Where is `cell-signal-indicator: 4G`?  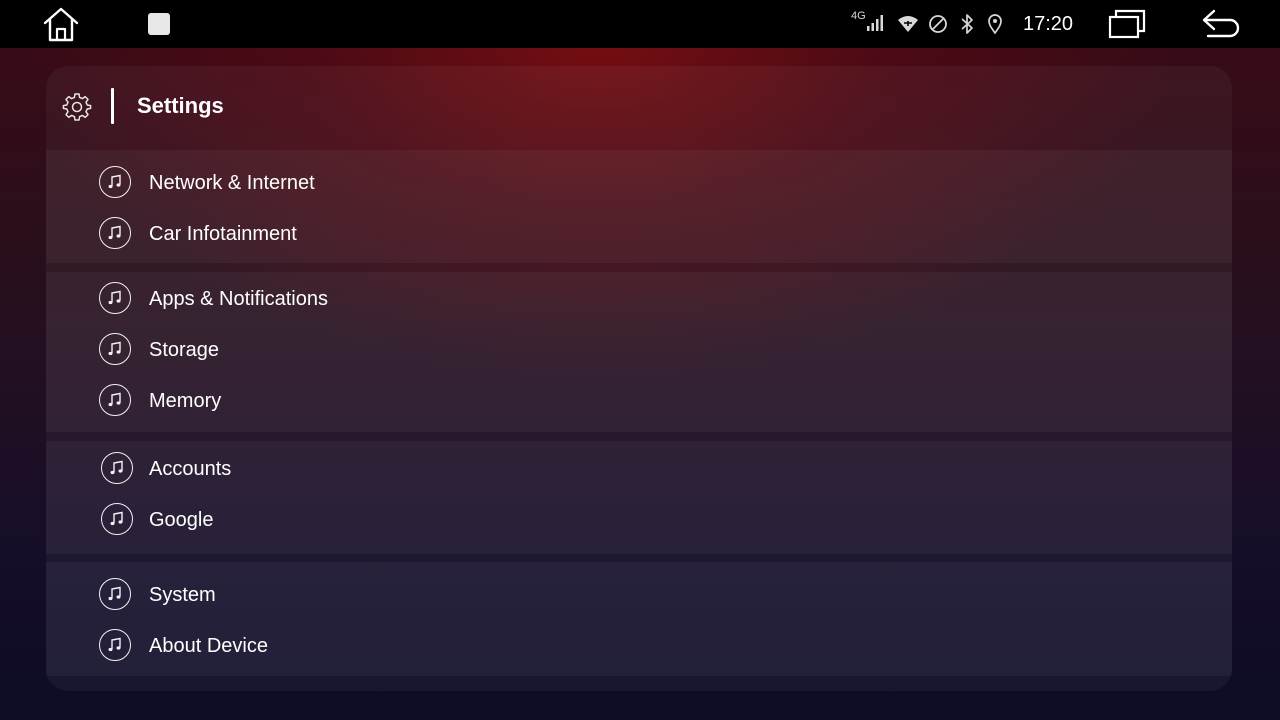 cell-signal-indicator: 4G is located at coordinates (869, 24).